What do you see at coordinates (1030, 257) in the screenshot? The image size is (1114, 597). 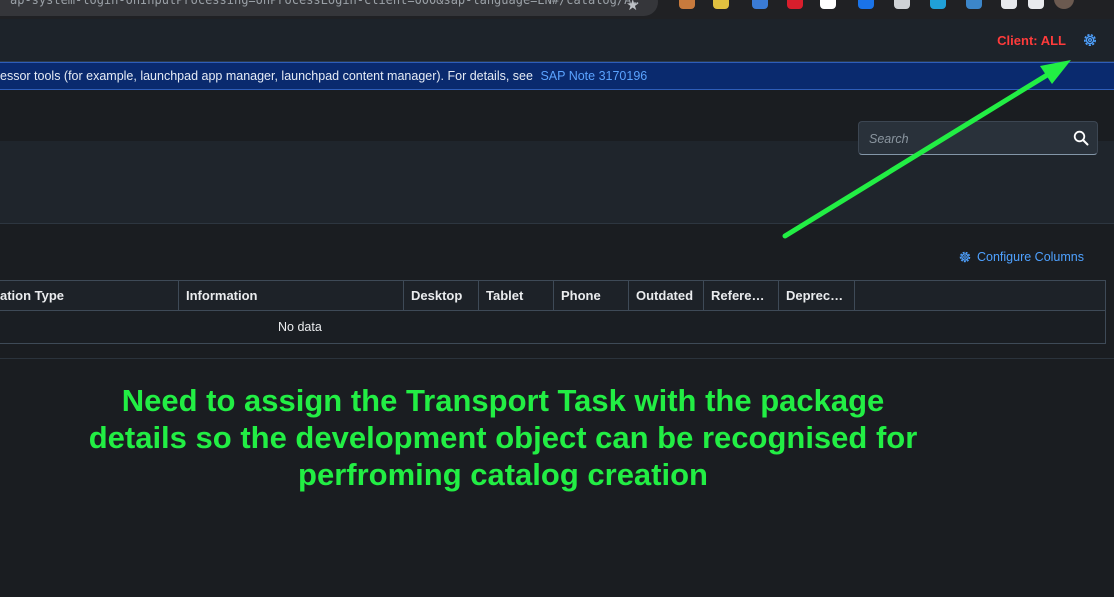 I see `configure-columns-label: Configure Columns` at bounding box center [1030, 257].